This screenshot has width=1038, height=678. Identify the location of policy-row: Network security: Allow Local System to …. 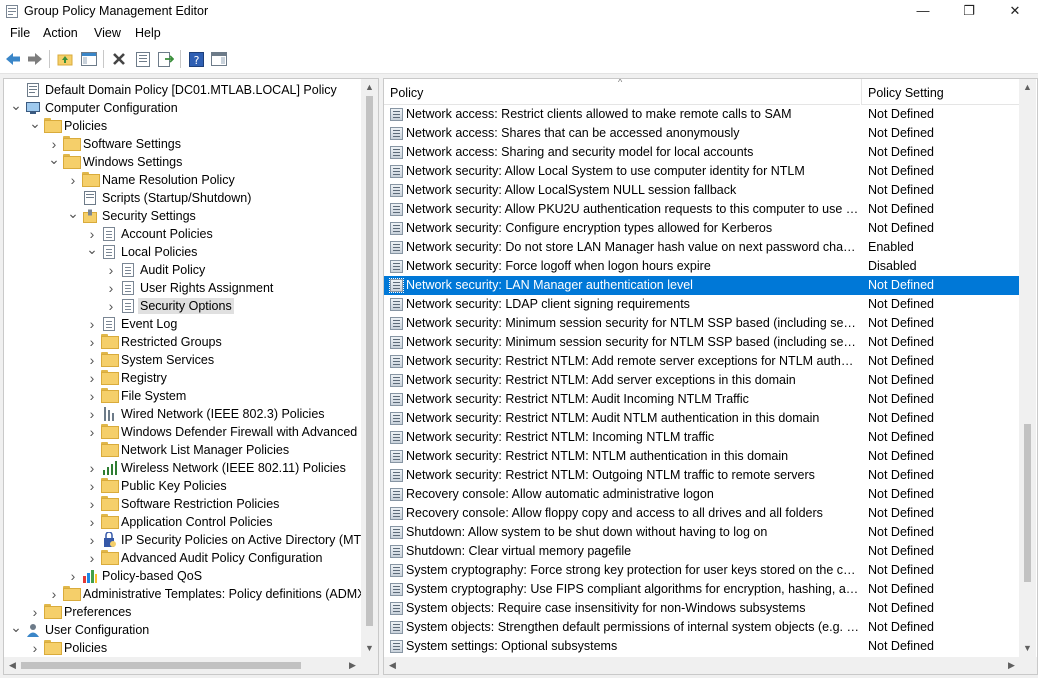
(701, 171).